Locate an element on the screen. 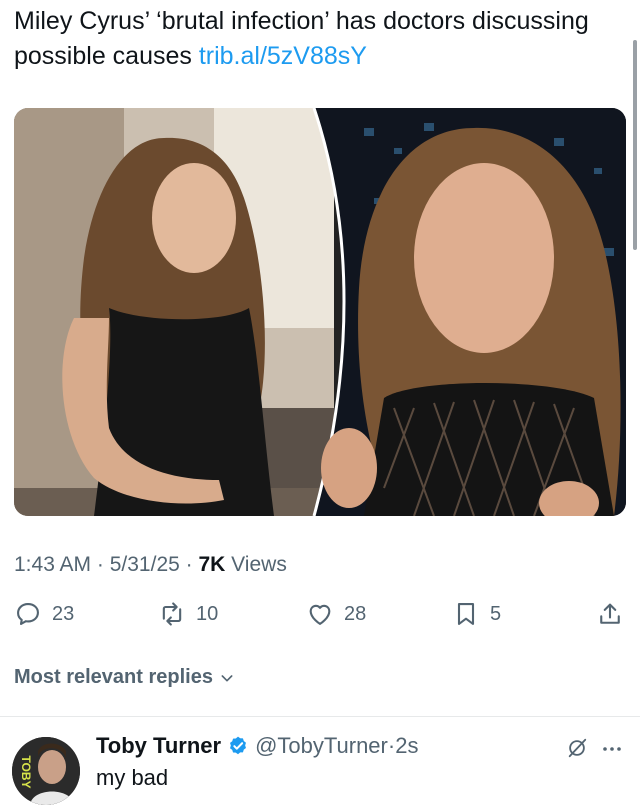 Image resolution: width=640 pixels, height=805 pixels. like-count: 28 is located at coordinates (355, 613).